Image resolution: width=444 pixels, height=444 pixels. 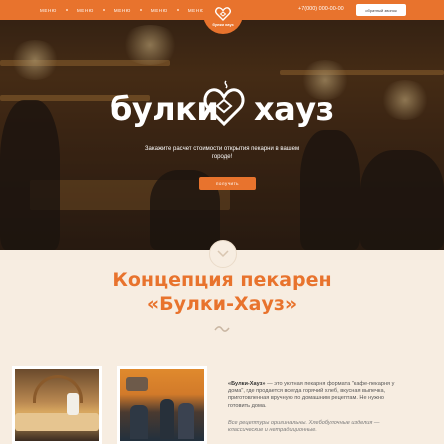 I want to click on photo-board, so click(x=137, y=384).